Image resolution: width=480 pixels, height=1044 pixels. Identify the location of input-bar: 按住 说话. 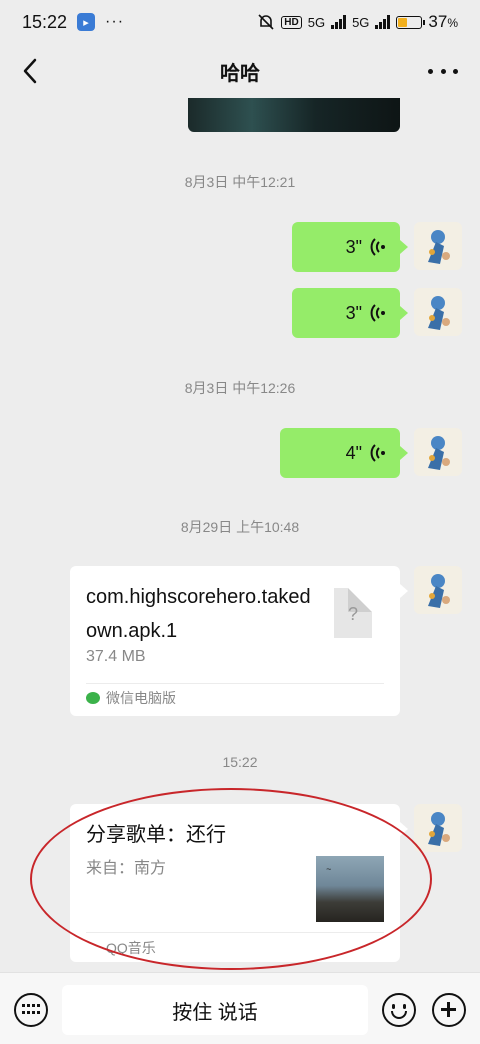
(240, 1008).